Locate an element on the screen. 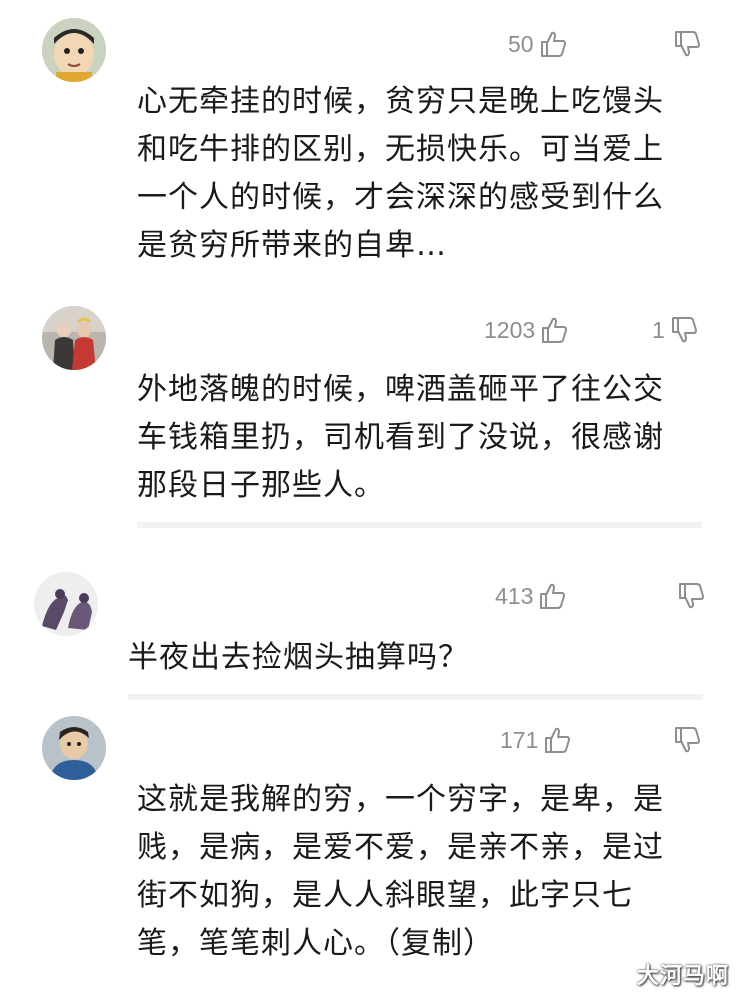 The width and height of the screenshot is (741, 1000). comment-text: 半夜出去捡烟头抽算吗？ is located at coordinates (298, 658).